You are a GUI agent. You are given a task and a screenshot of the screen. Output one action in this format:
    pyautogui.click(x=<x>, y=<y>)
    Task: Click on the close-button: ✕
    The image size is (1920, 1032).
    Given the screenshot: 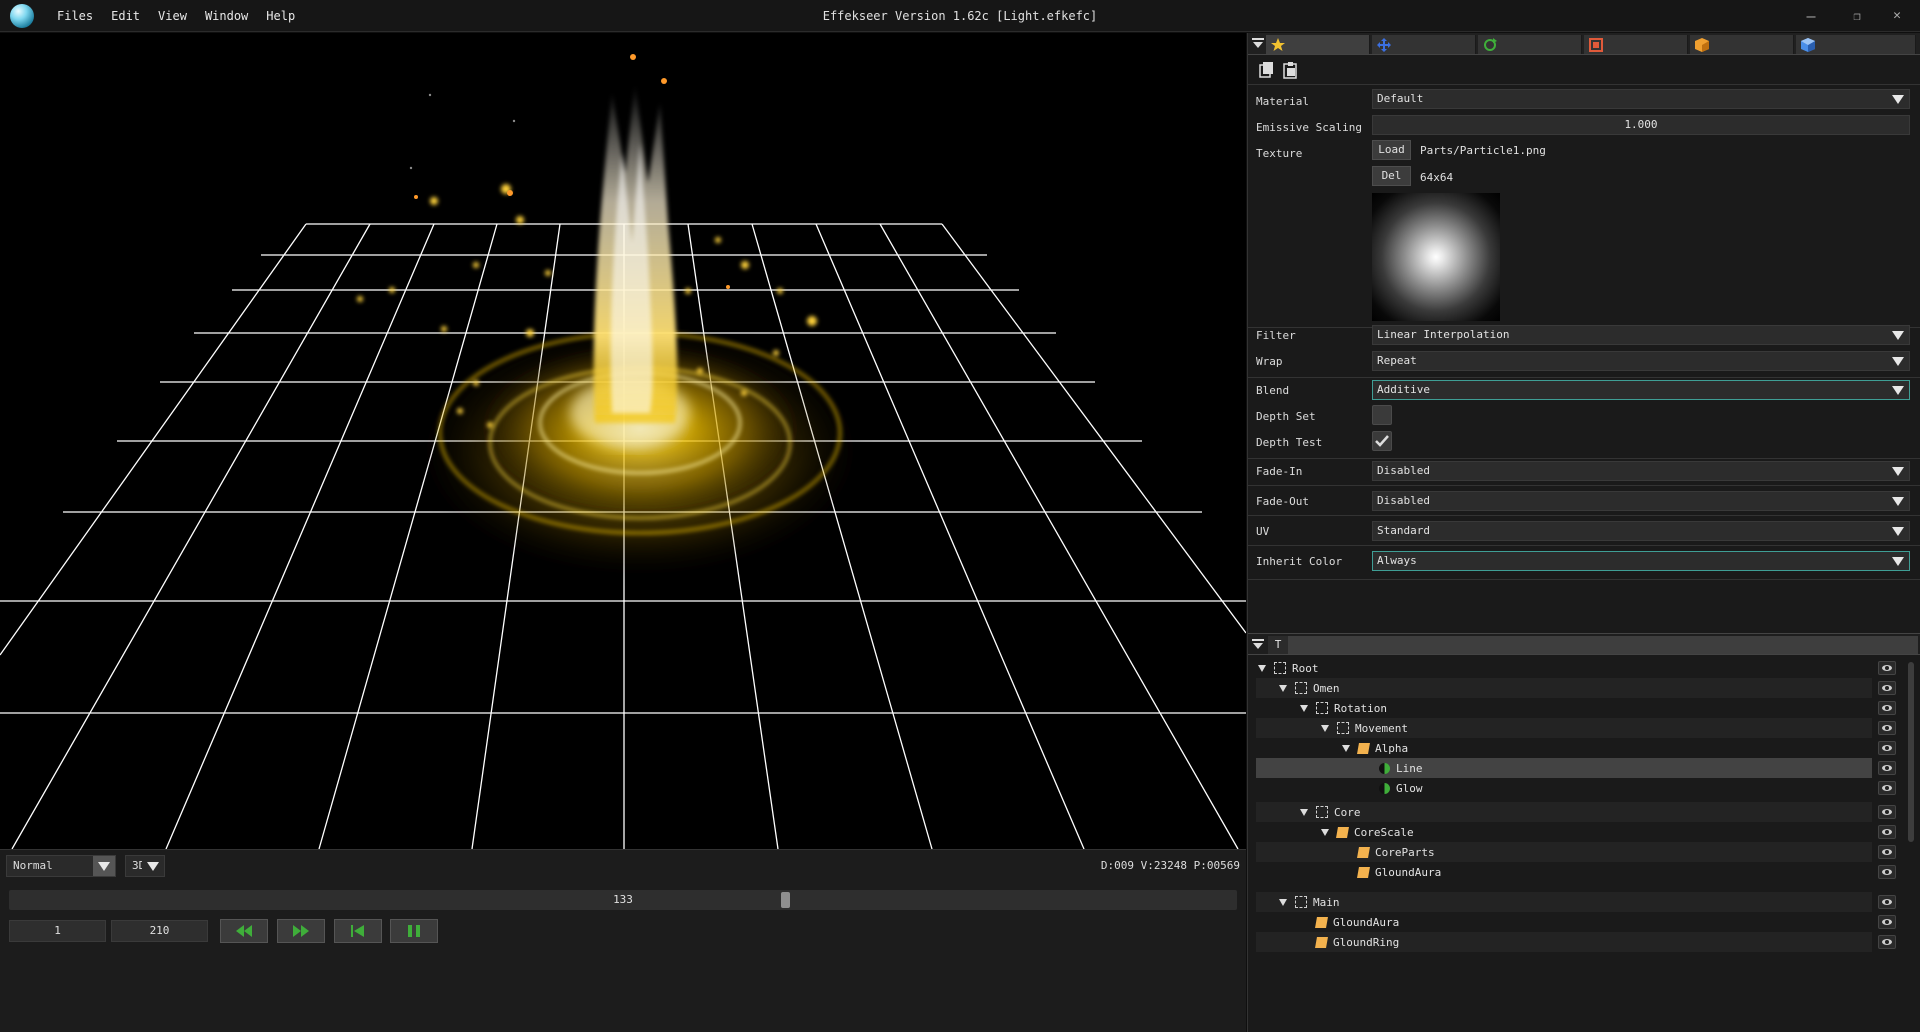 What is the action you would take?
    pyautogui.click(x=1897, y=16)
    